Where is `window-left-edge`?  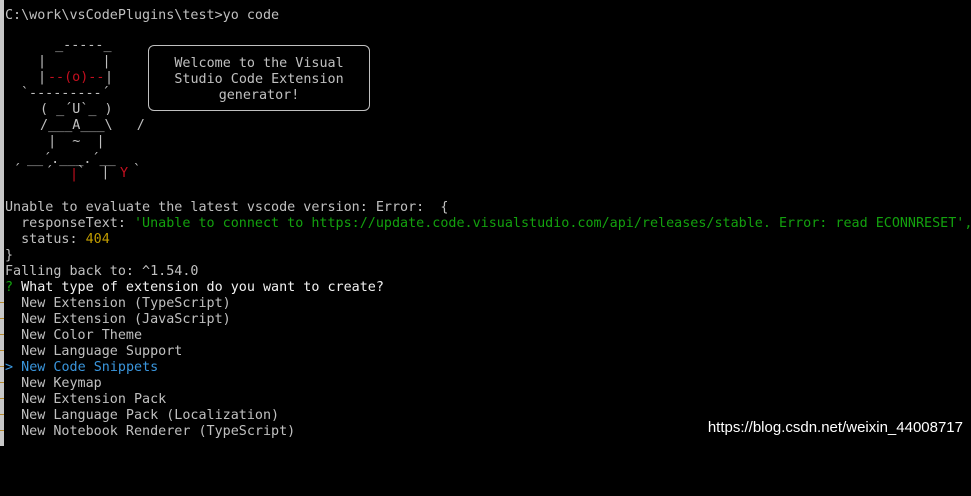 window-left-edge is located at coordinates (2, 223).